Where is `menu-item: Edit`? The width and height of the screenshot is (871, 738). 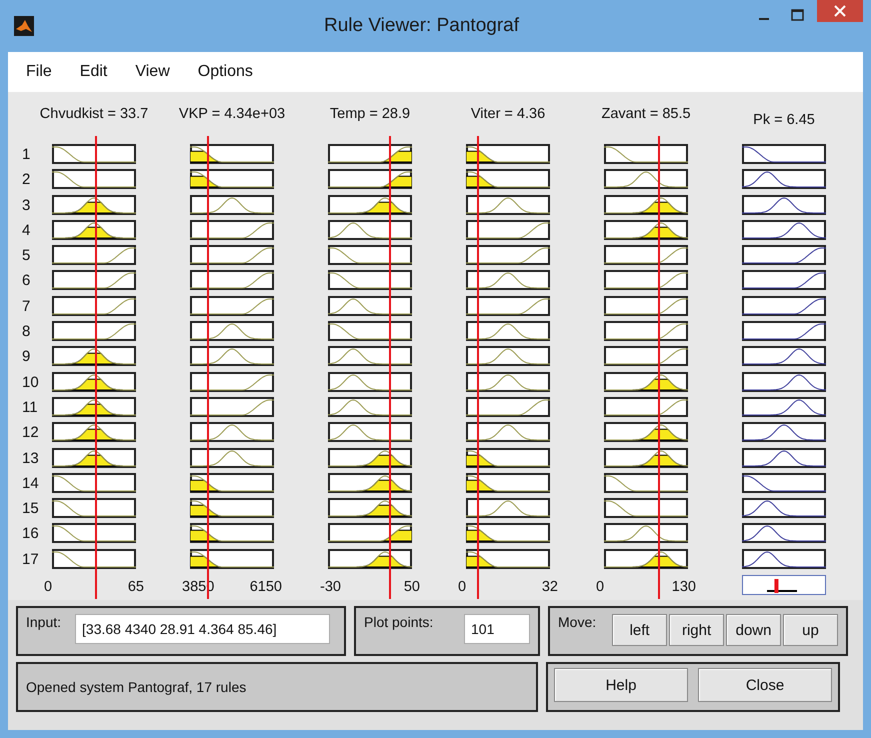 menu-item: Edit is located at coordinates (94, 72).